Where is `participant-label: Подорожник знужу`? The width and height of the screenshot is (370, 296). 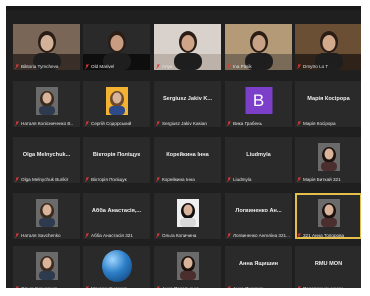 participant-label: Подорожник знужу is located at coordinates (323, 287).